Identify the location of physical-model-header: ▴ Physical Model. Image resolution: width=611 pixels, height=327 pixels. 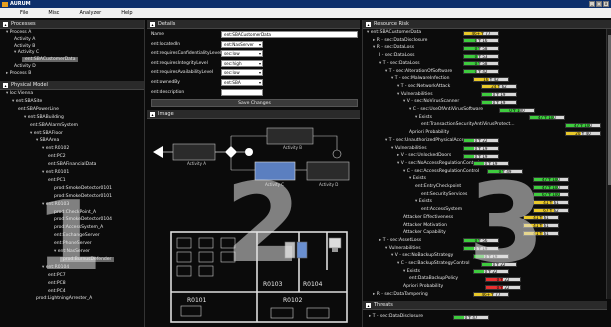
(72, 85).